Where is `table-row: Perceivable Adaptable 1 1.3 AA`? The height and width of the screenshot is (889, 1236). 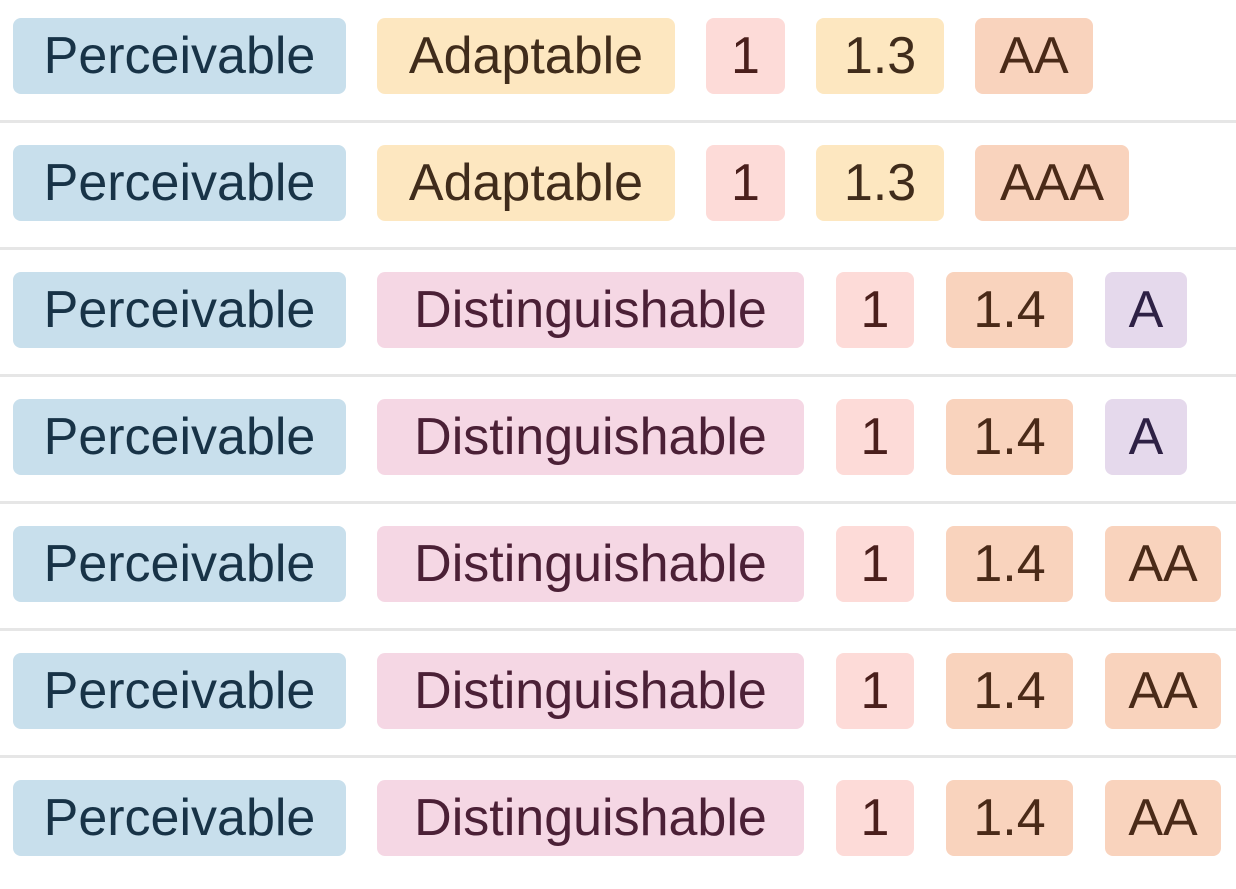
table-row: Perceivable Adaptable 1 1.3 AA is located at coordinates (618, 63).